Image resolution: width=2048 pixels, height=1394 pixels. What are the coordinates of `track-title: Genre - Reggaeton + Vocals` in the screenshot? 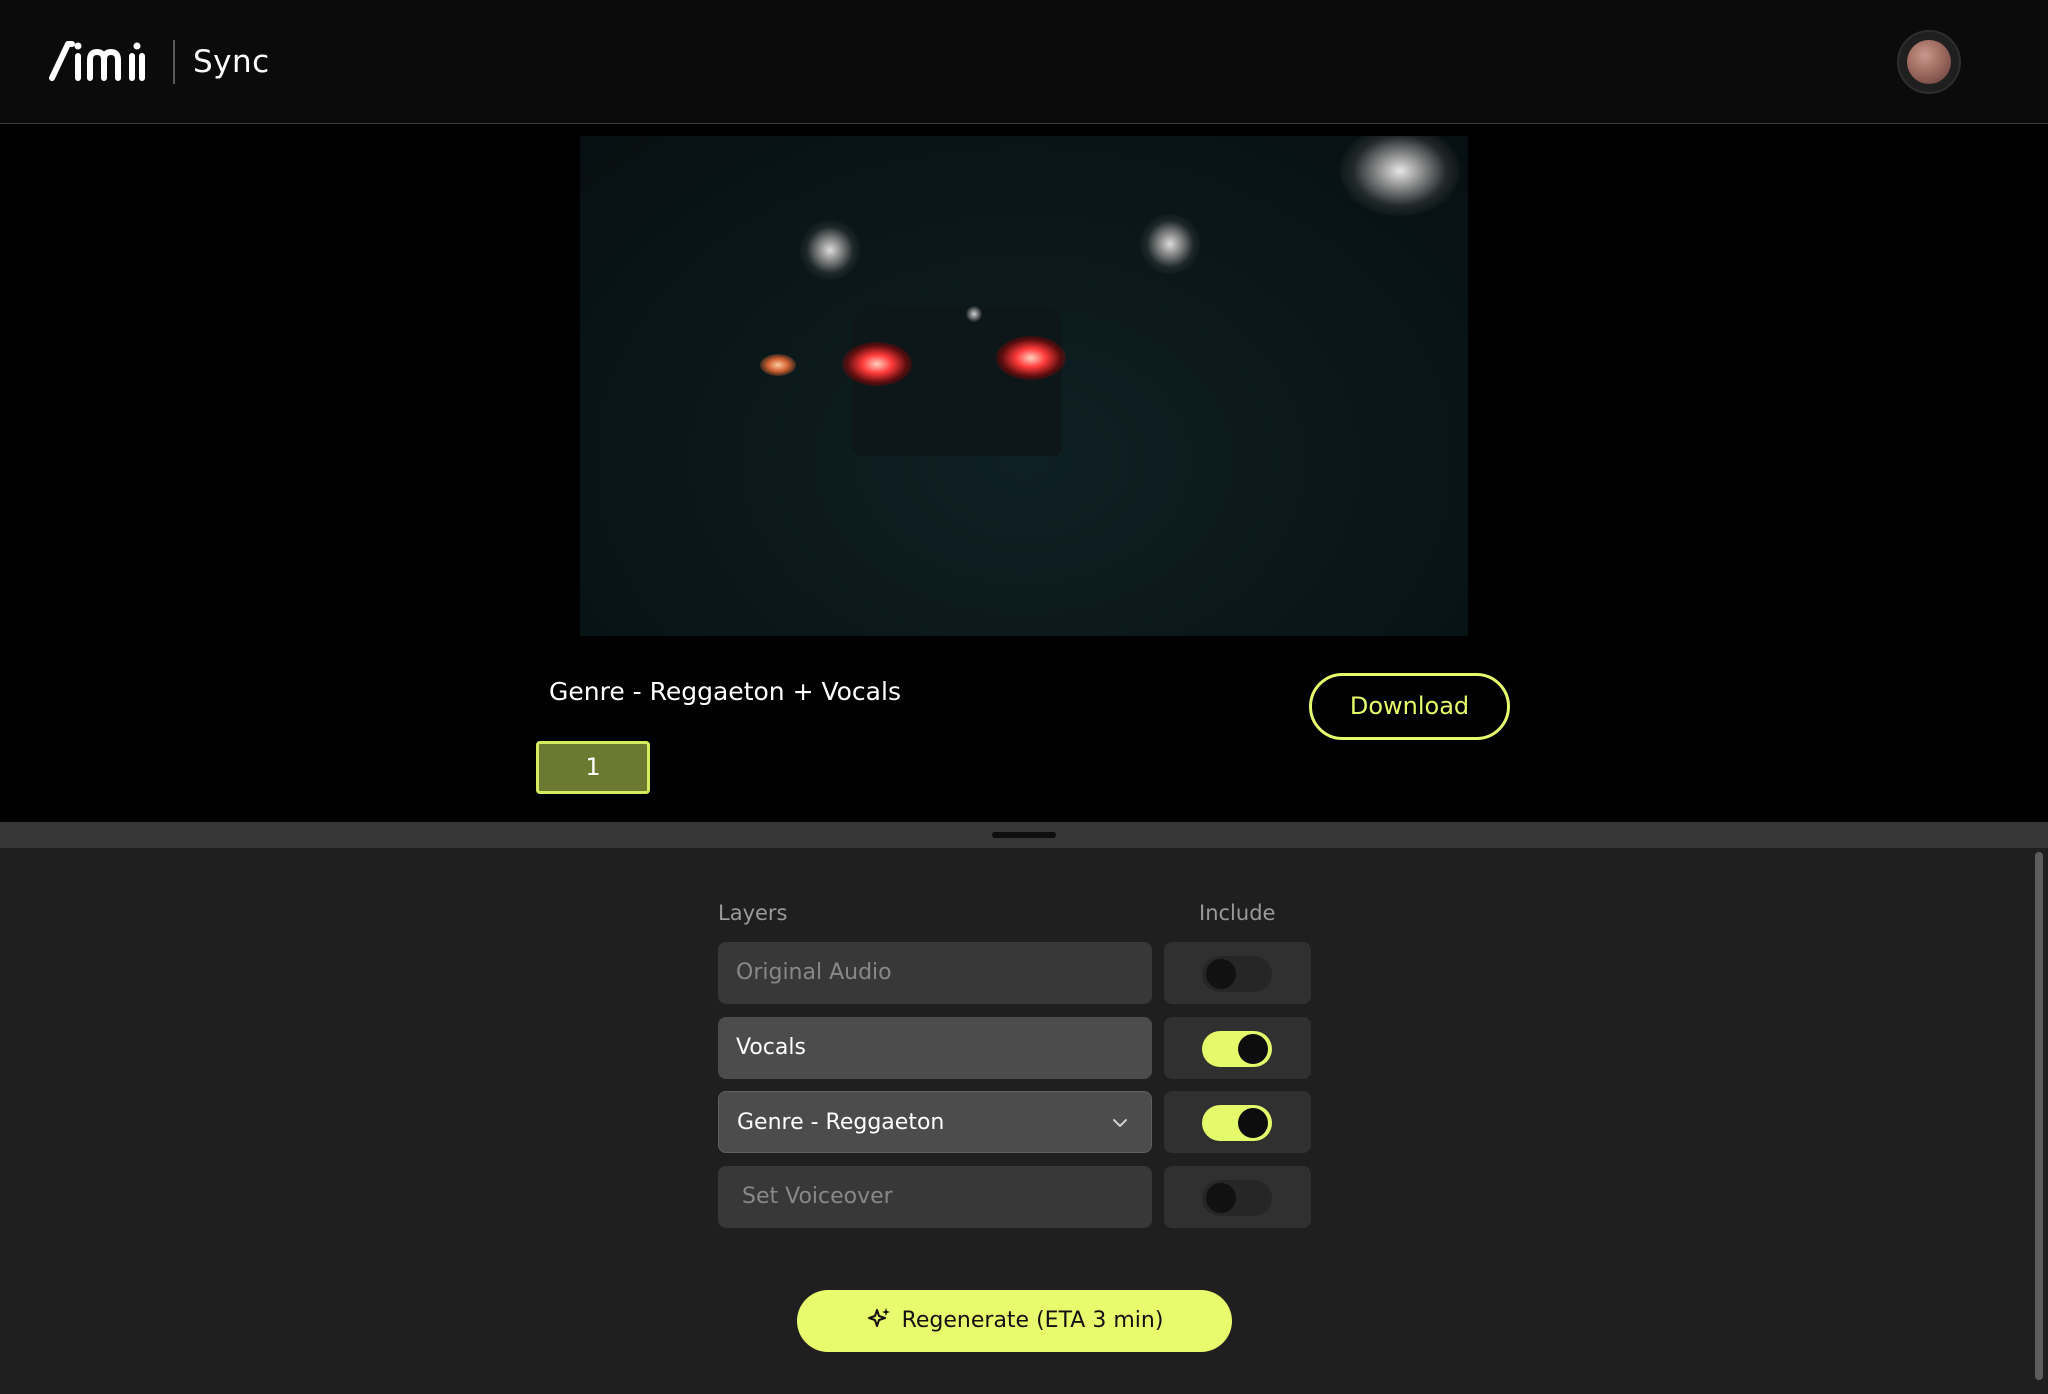 It's located at (725, 691).